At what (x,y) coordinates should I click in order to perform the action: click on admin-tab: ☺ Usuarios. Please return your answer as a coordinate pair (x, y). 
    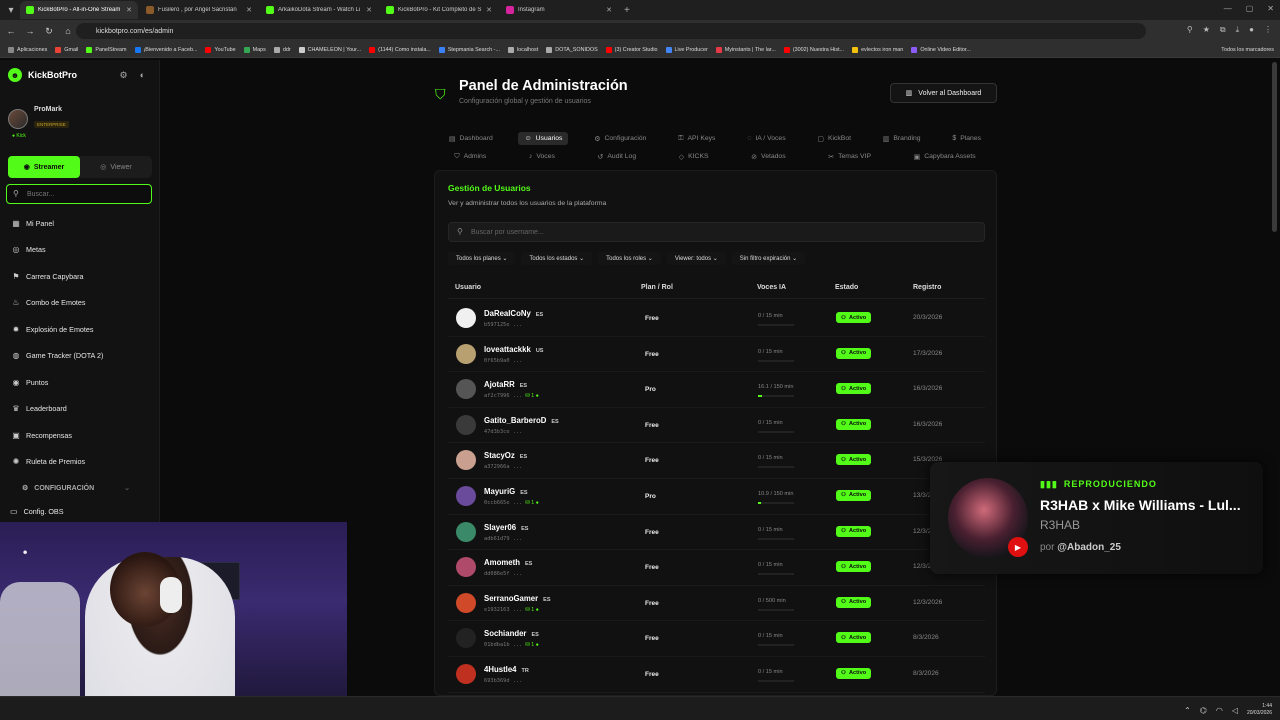
    Looking at the image, I should click on (543, 138).